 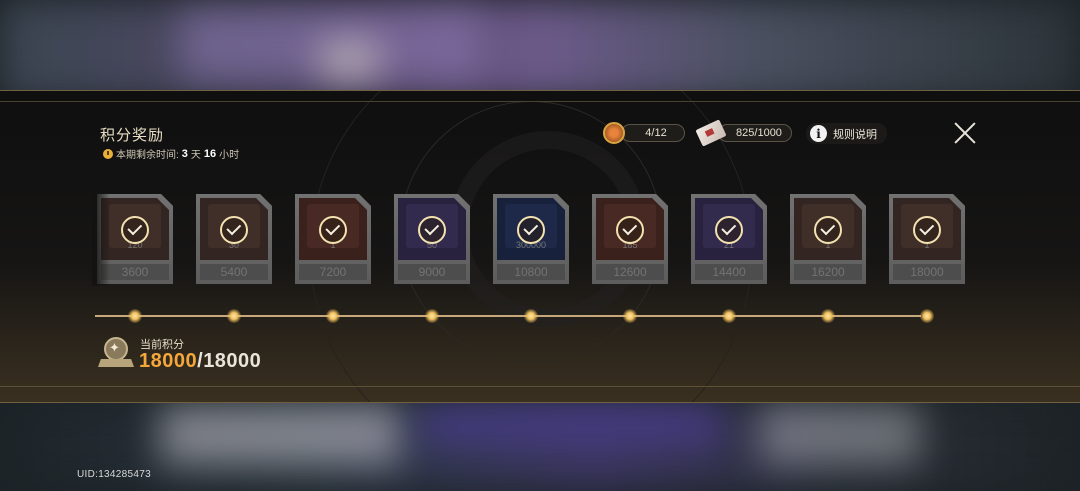 I want to click on panel-title: 积分奖励, so click(x=132, y=135).